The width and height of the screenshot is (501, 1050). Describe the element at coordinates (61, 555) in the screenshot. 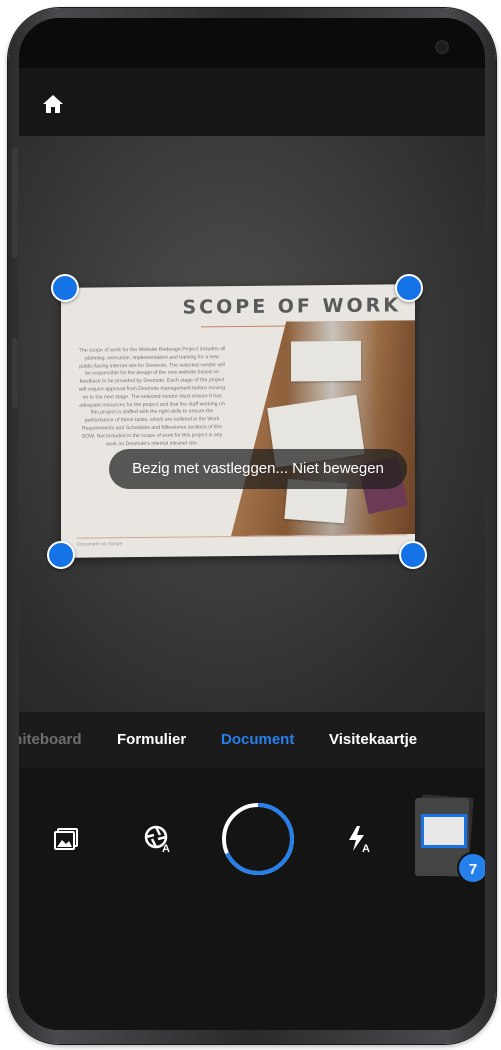

I see `crop-handle-bottom-left` at that location.